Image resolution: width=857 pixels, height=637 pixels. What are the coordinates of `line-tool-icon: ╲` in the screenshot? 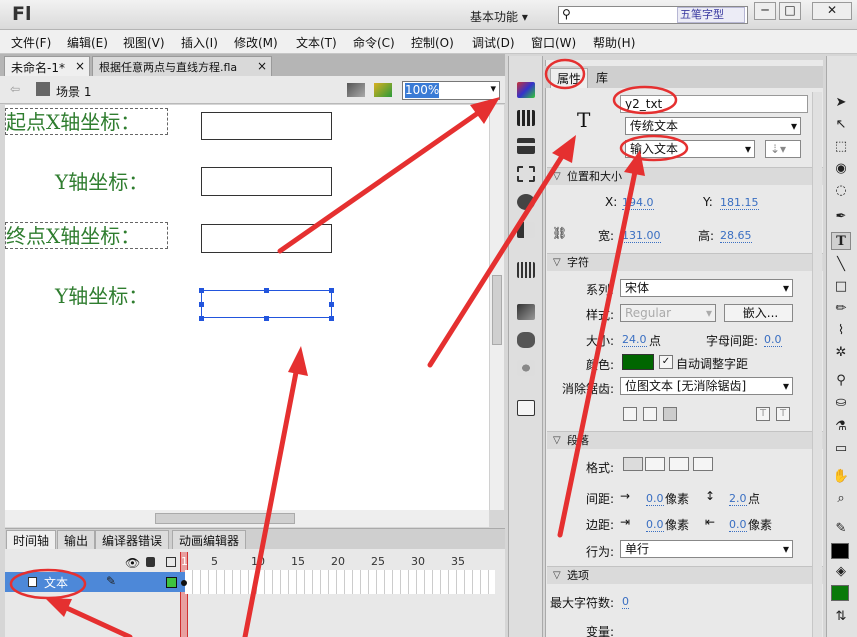 It's located at (841, 265).